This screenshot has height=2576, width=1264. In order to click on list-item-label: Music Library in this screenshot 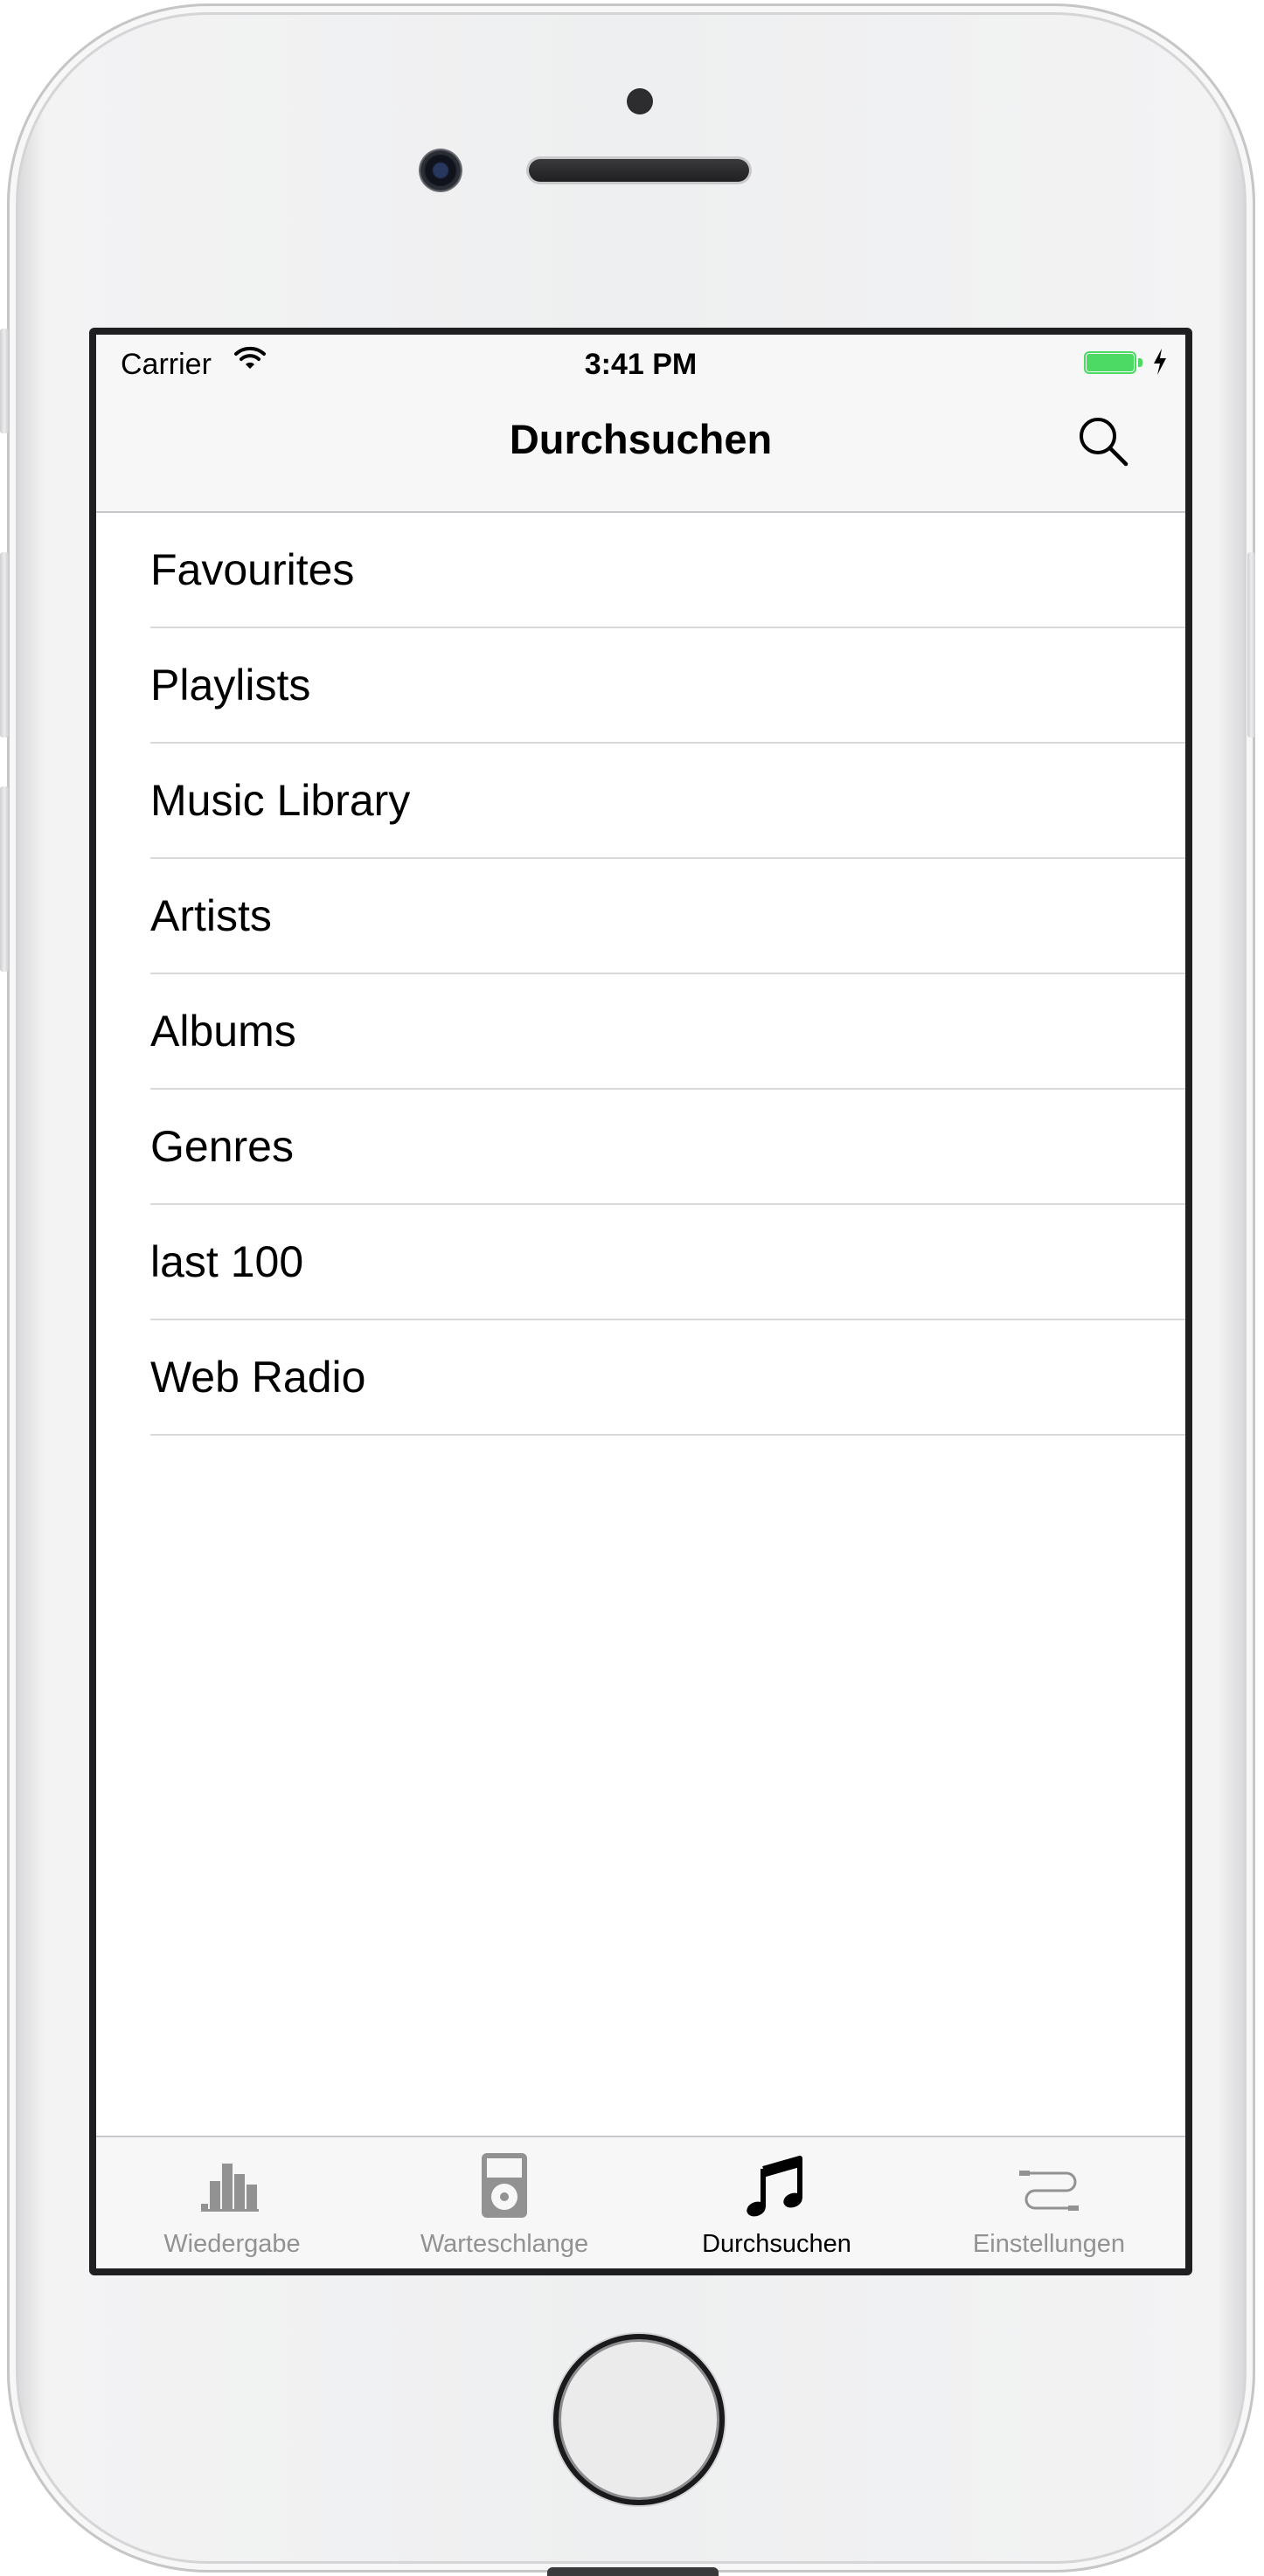, I will do `click(281, 800)`.